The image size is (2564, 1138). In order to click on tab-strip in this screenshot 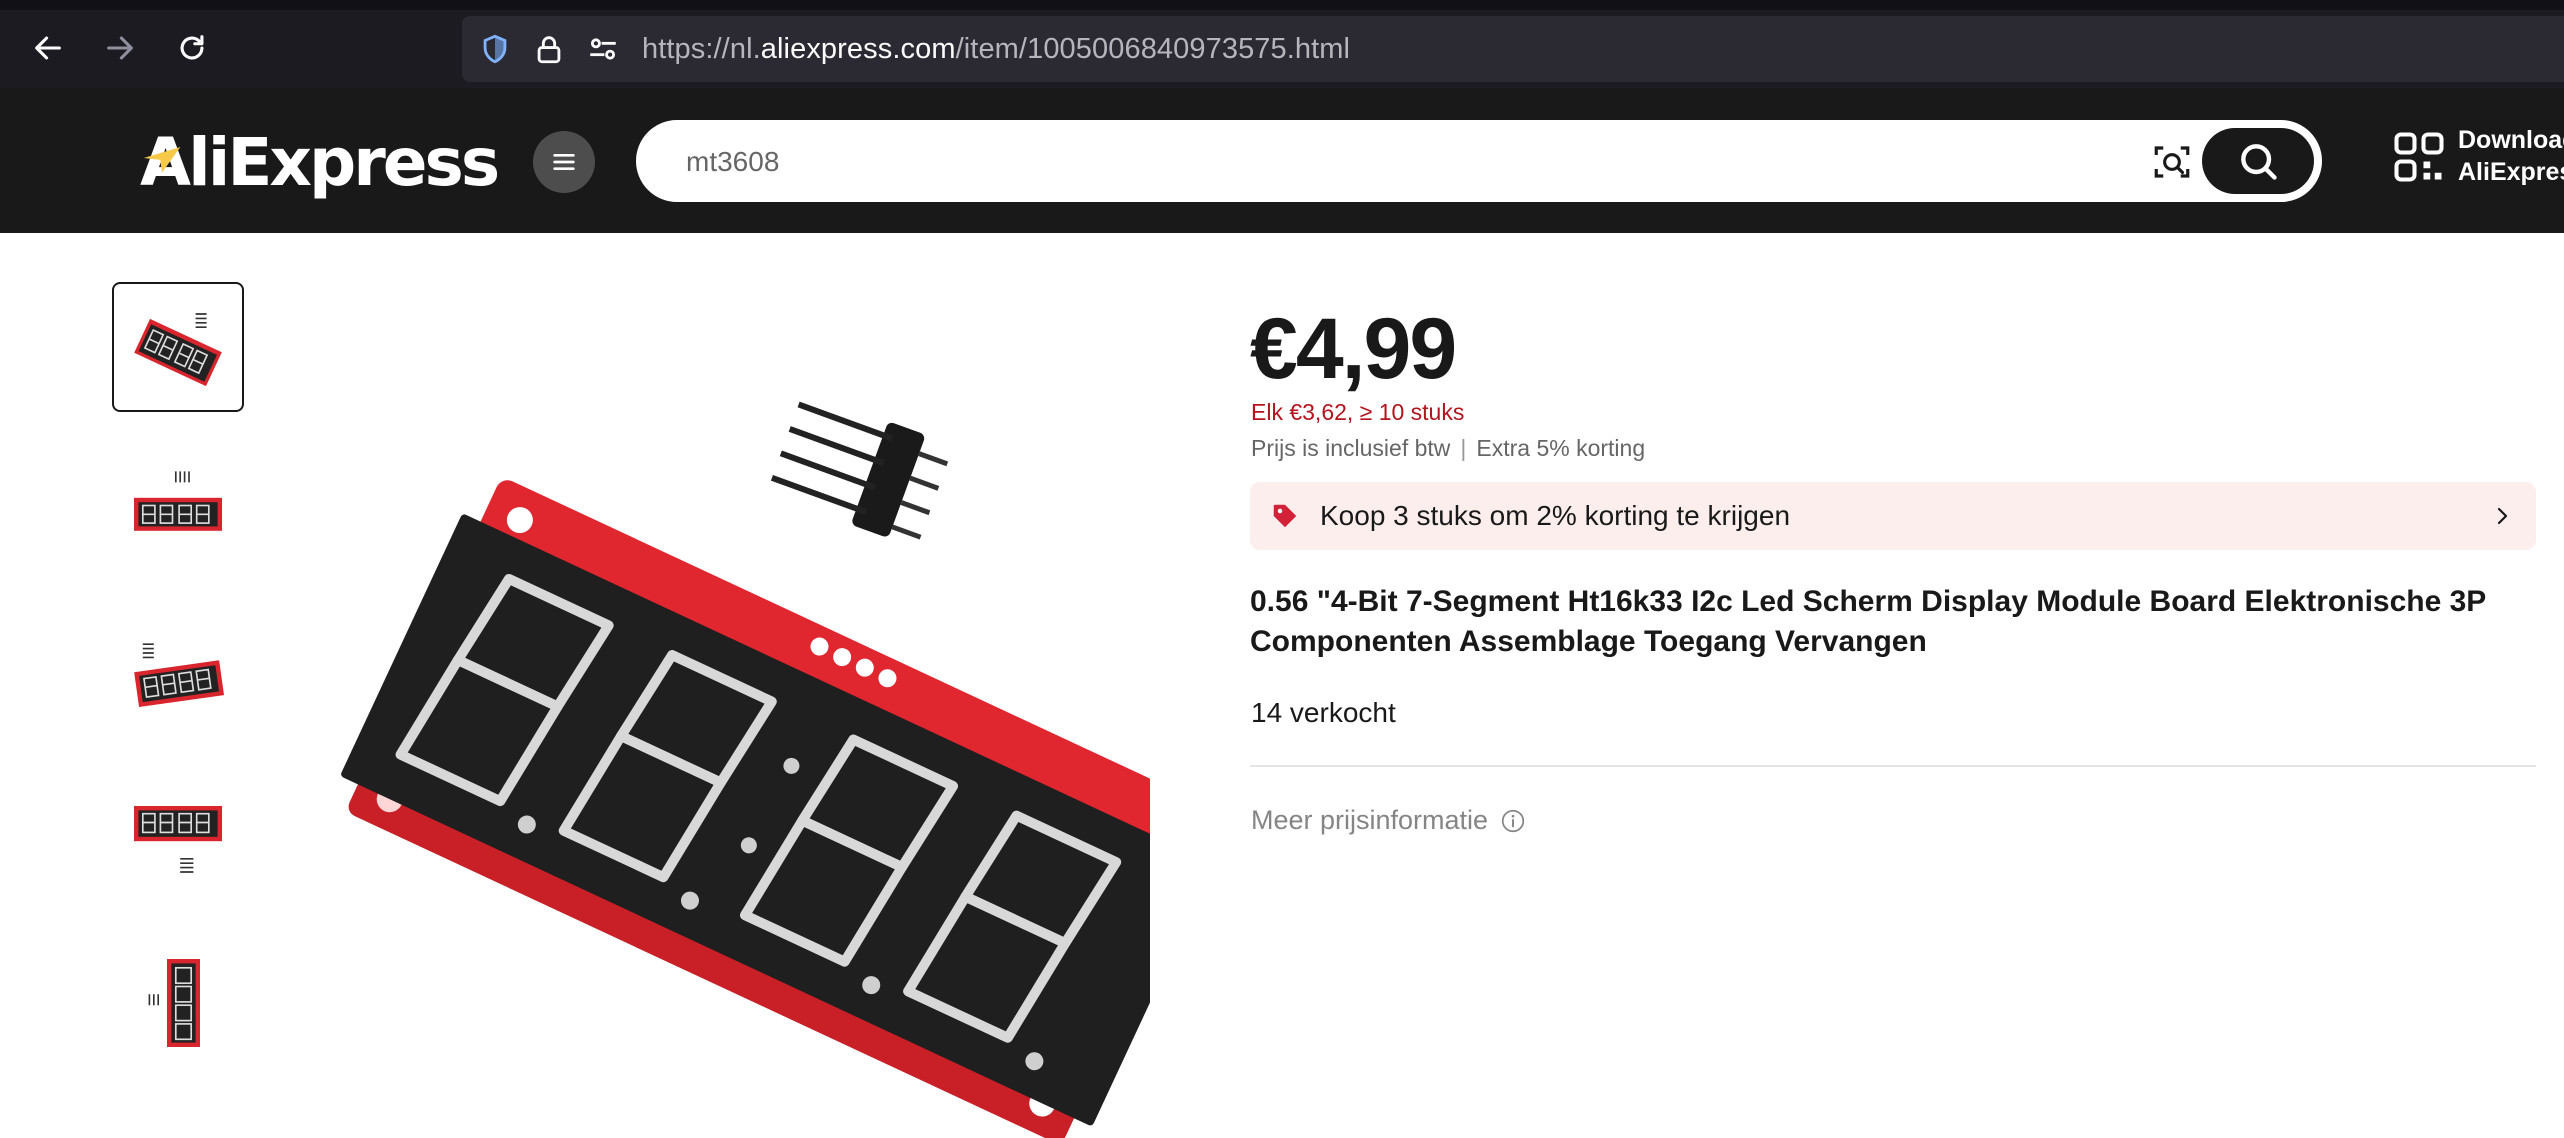, I will do `click(1282, 5)`.